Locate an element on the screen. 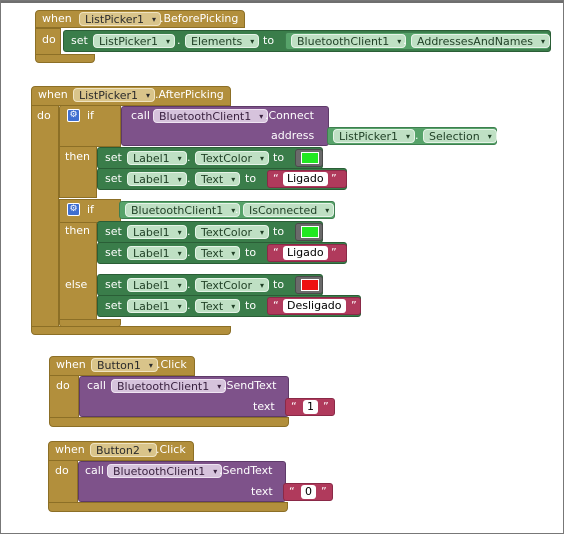 This screenshot has height=534, width=564. property-dropdown: IsConnected ▾ is located at coordinates (289, 210).